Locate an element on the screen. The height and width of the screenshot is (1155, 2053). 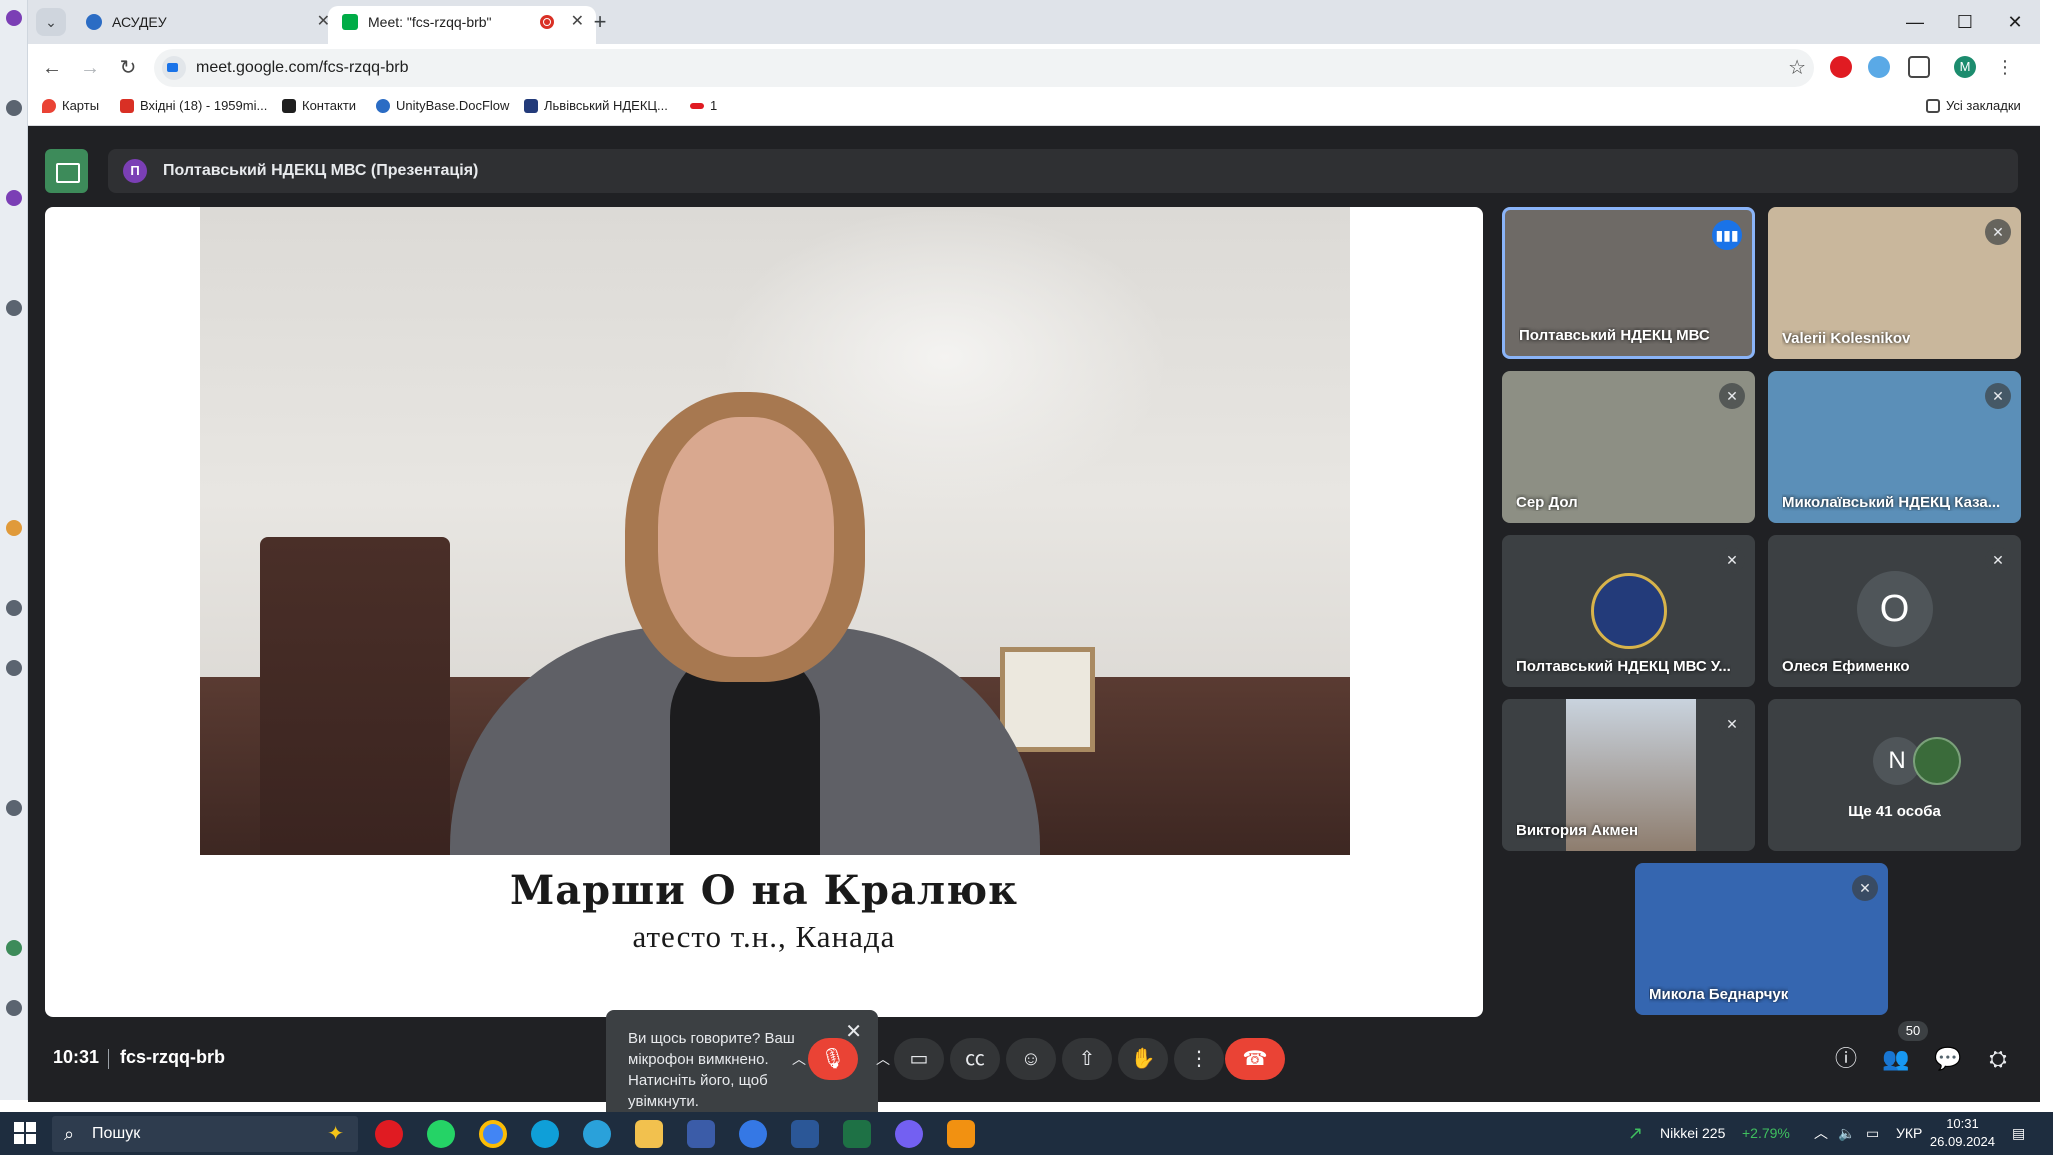
minimize-icon: — is located at coordinates (1915, 22).